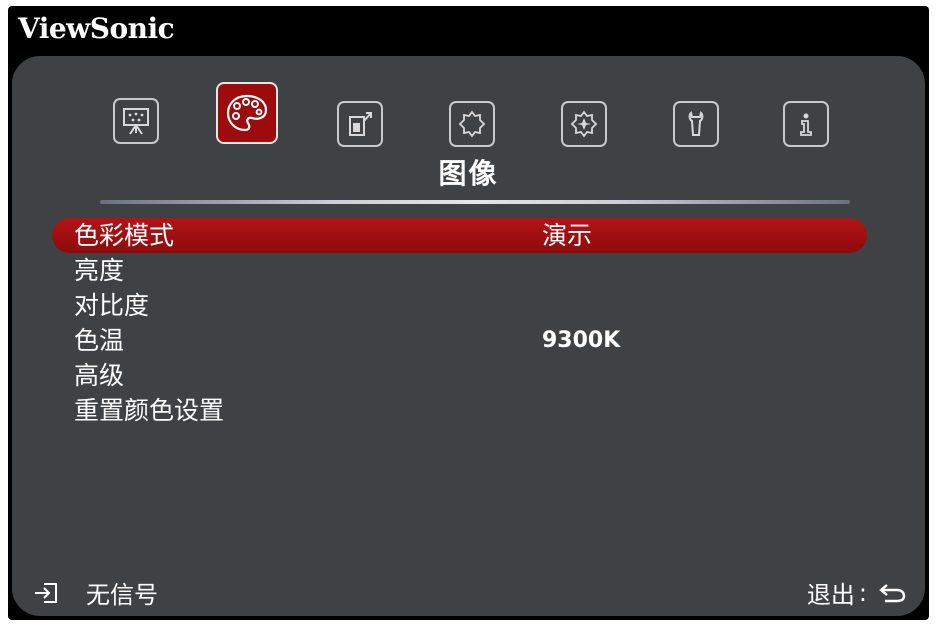  I want to click on title-divider, so click(475, 202).